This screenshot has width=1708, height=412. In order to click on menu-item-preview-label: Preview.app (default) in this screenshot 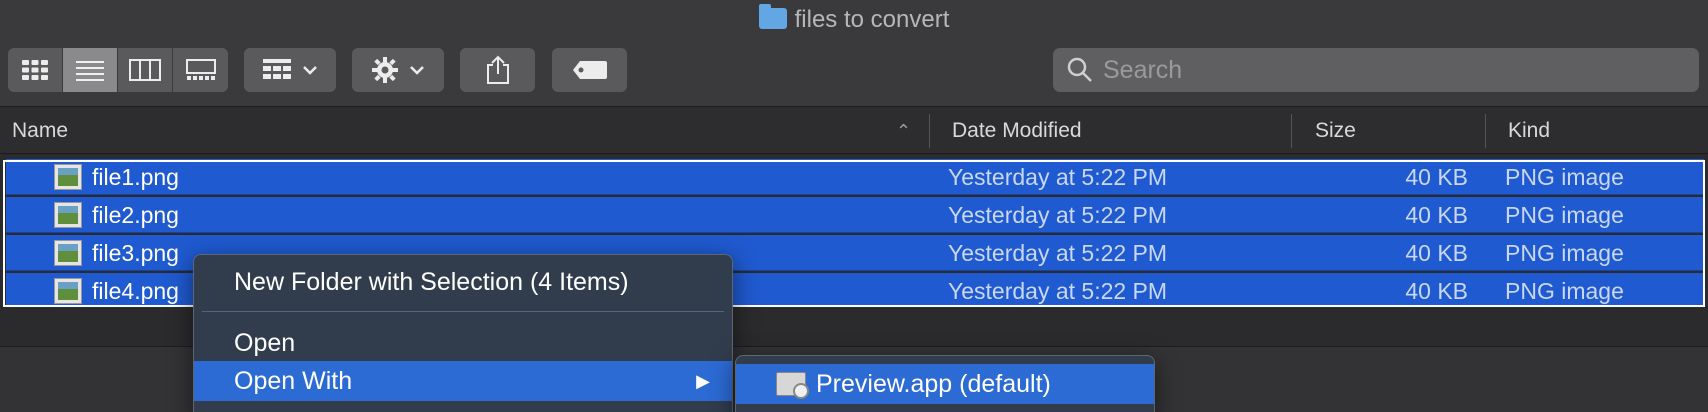, I will do `click(933, 384)`.